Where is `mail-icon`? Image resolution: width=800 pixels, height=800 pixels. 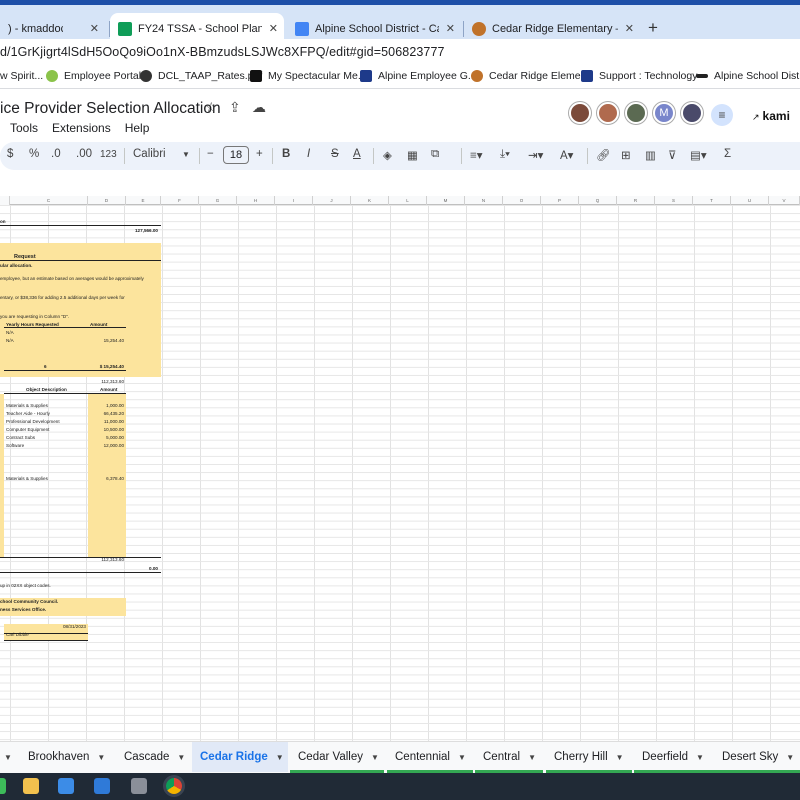 mail-icon is located at coordinates (102, 786).